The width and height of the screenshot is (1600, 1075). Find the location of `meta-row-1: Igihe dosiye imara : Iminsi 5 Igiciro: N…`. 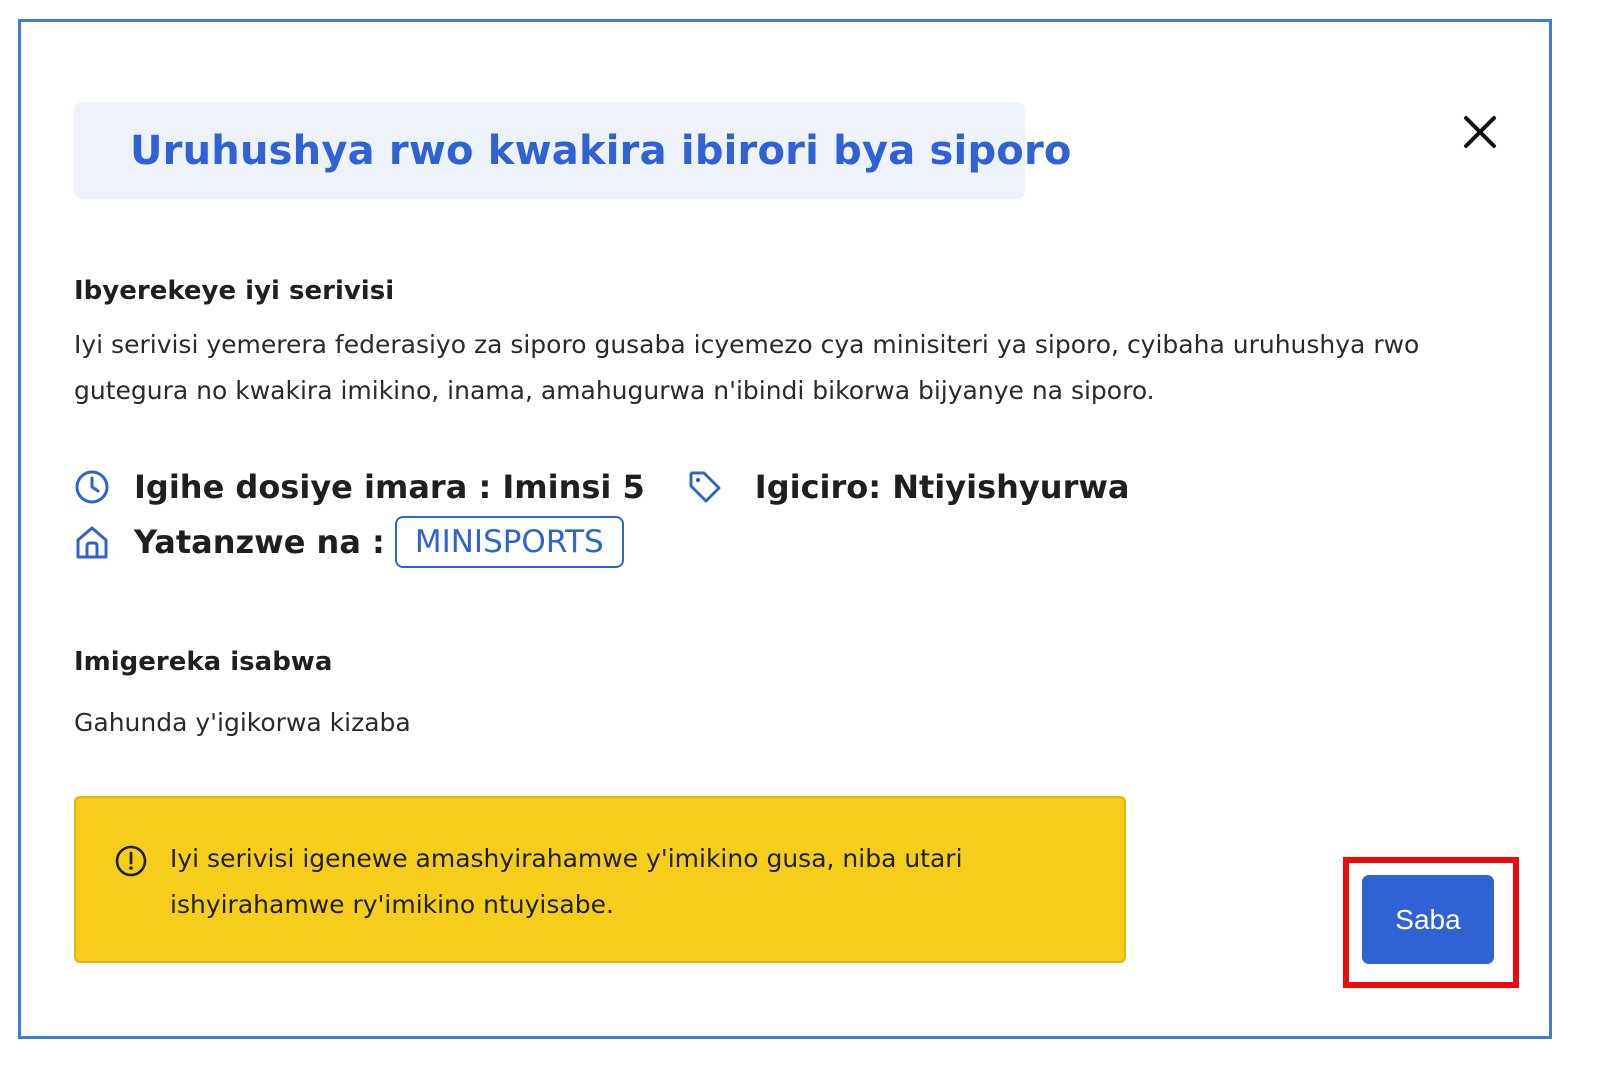

meta-row-1: Igihe dosiye imara : Iminsi 5 Igiciro: N… is located at coordinates (602, 487).